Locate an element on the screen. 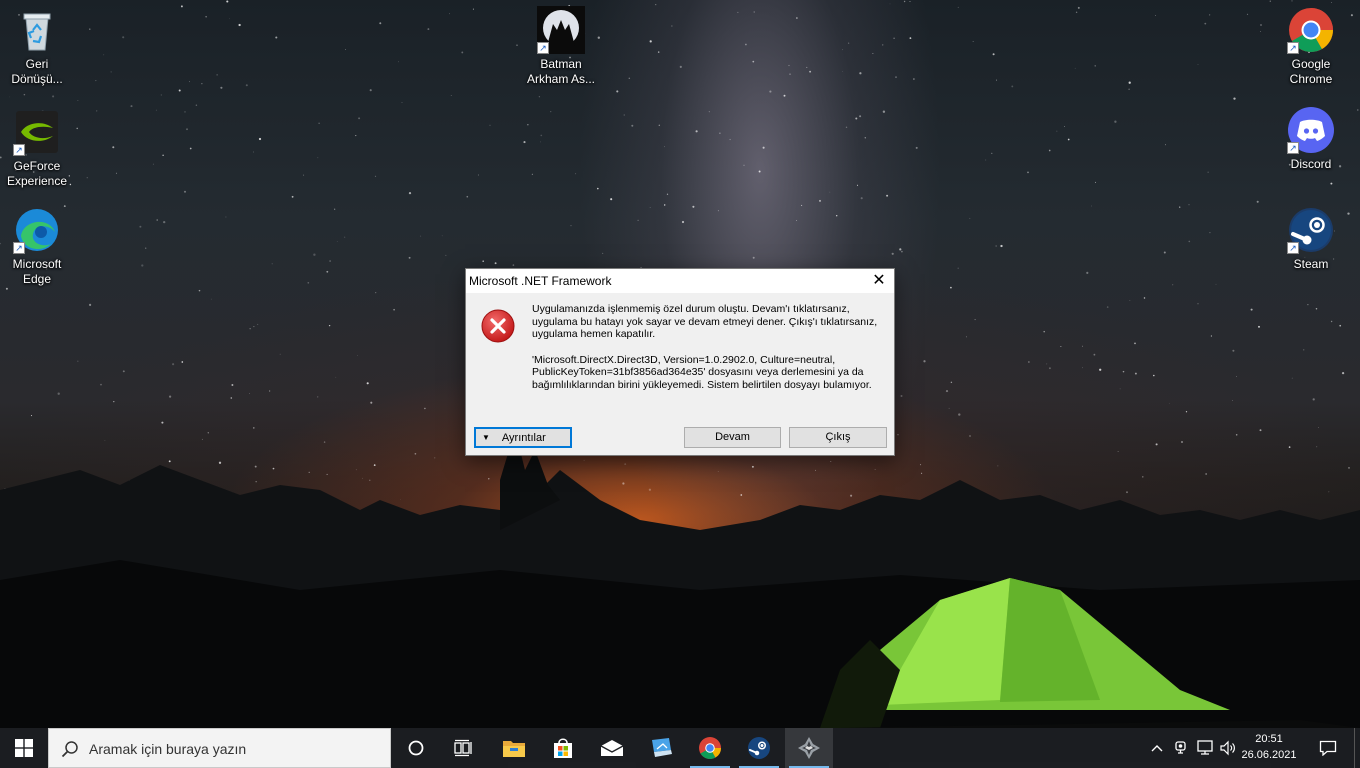  store-icon is located at coordinates (563, 748).